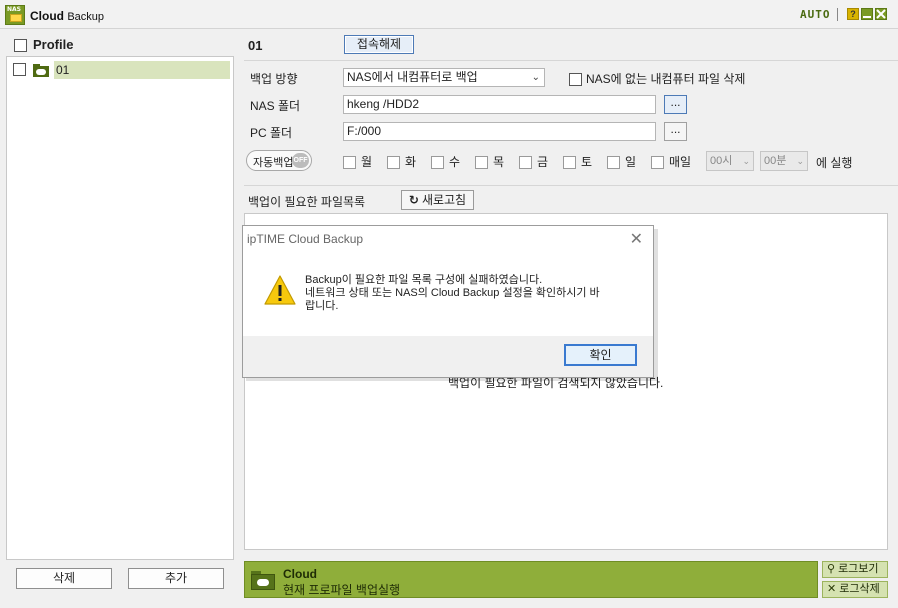  What do you see at coordinates (357, 161) in the screenshot?
I see `day-mon: 월` at bounding box center [357, 161].